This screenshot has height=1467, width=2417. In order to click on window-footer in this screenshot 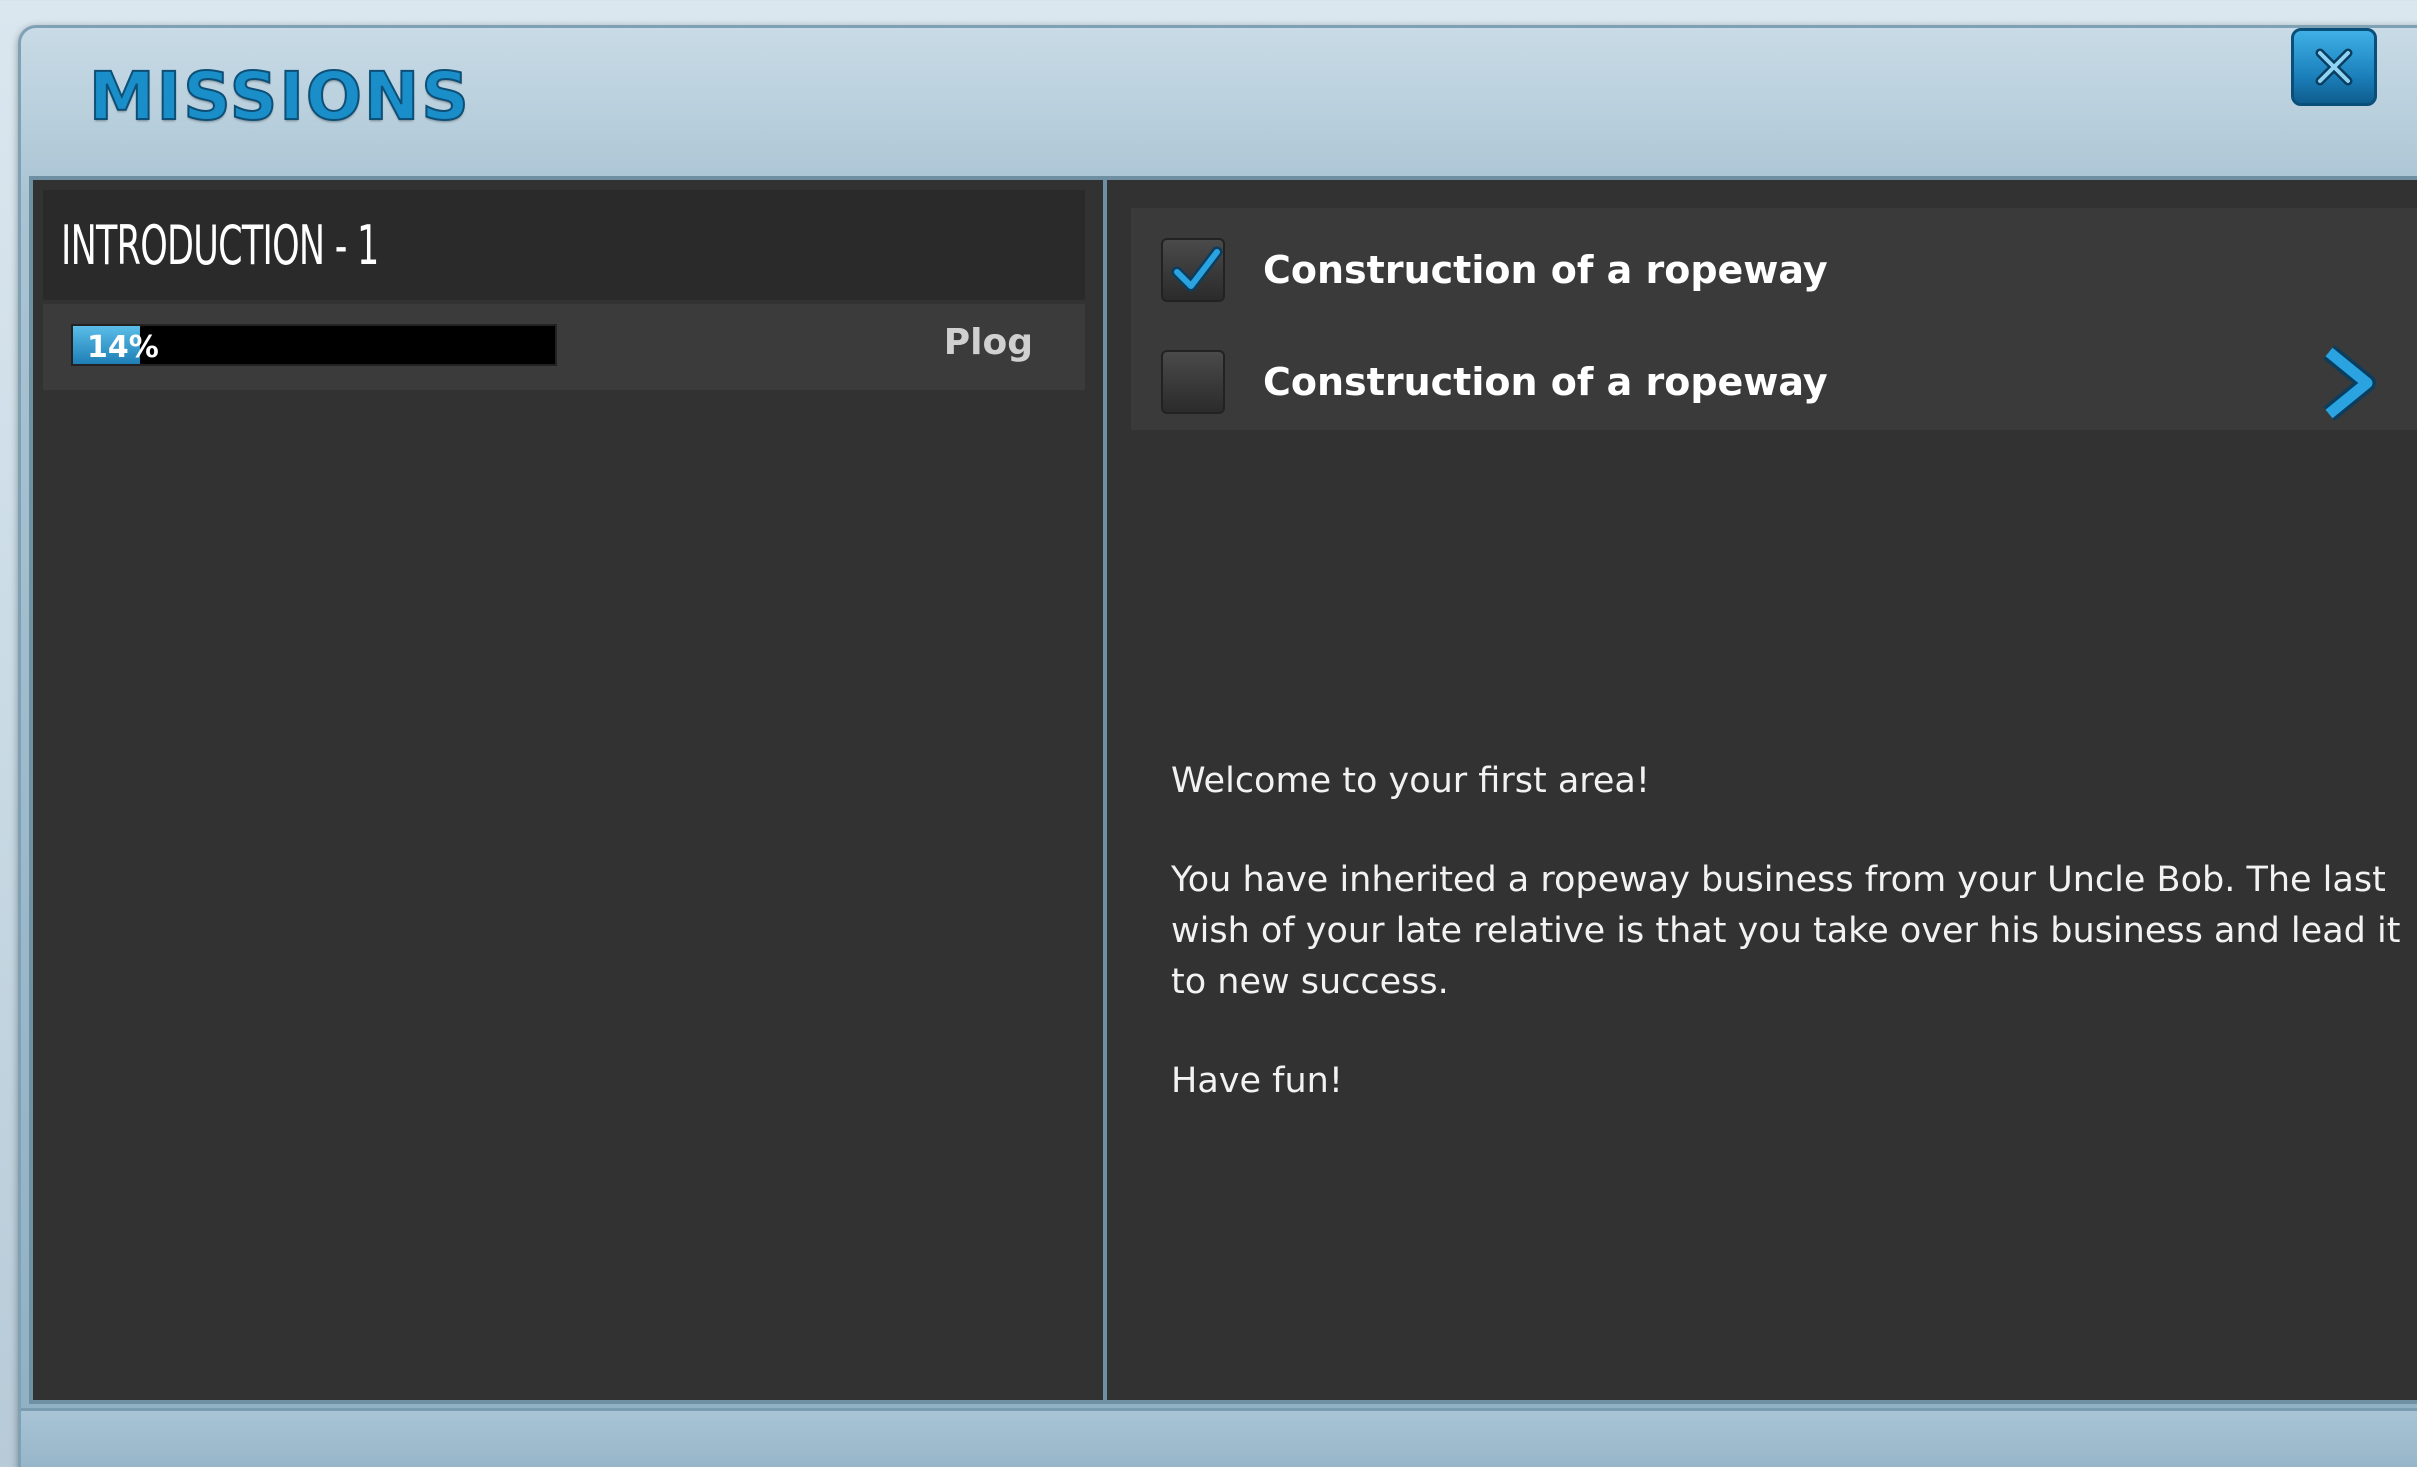, I will do `click(1219, 1437)`.